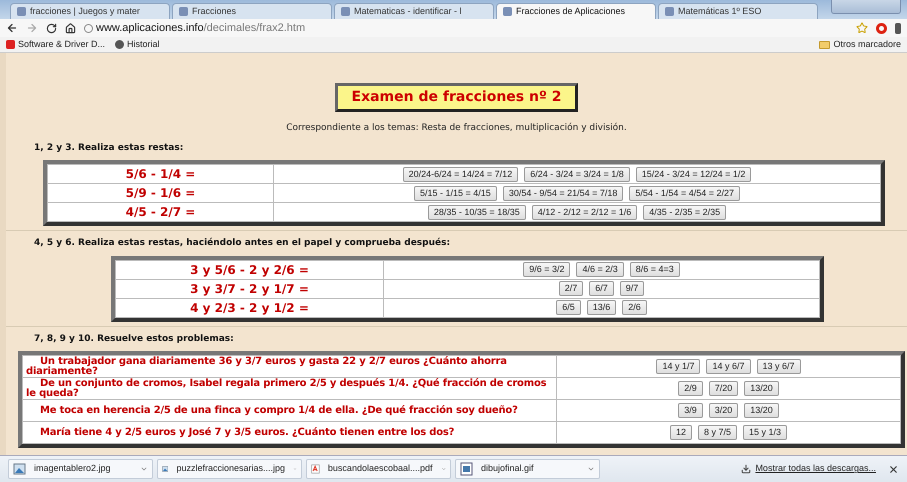 The width and height of the screenshot is (907, 482). What do you see at coordinates (466, 28) in the screenshot?
I see `address-bar: www.aplicaciones.info/decimales/frax2.htm` at bounding box center [466, 28].